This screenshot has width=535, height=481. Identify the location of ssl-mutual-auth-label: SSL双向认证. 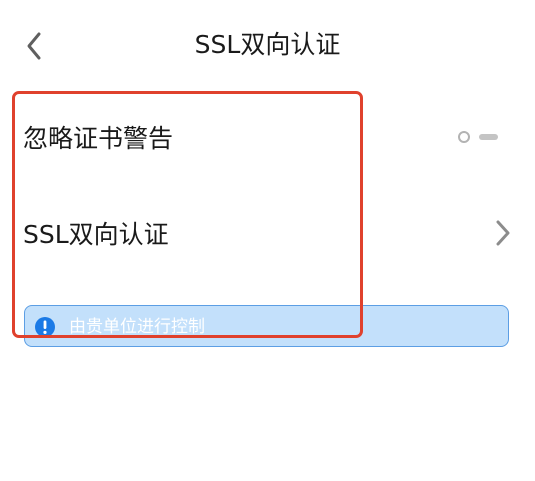
(96, 234).